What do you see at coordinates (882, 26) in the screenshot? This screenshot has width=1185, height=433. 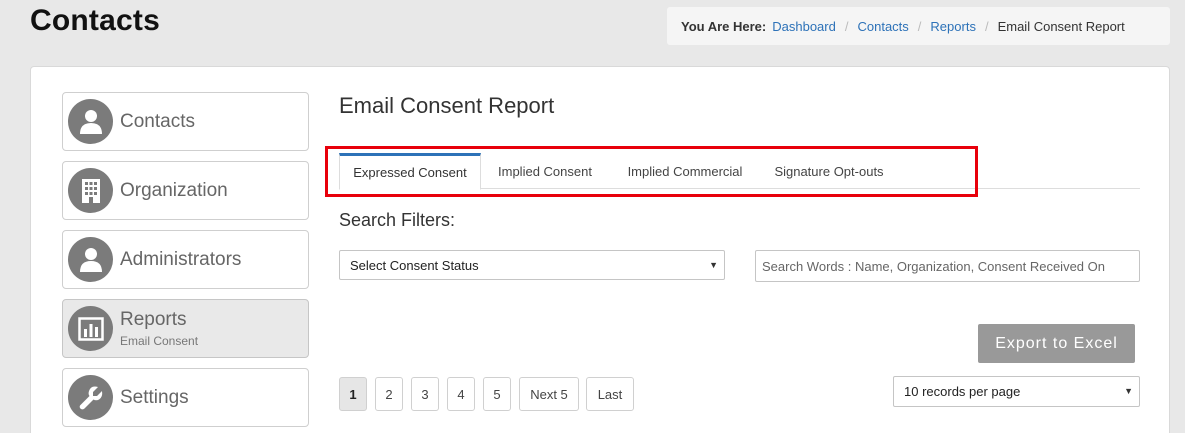 I see `breadcrumb-link-contacts: Contacts` at bounding box center [882, 26].